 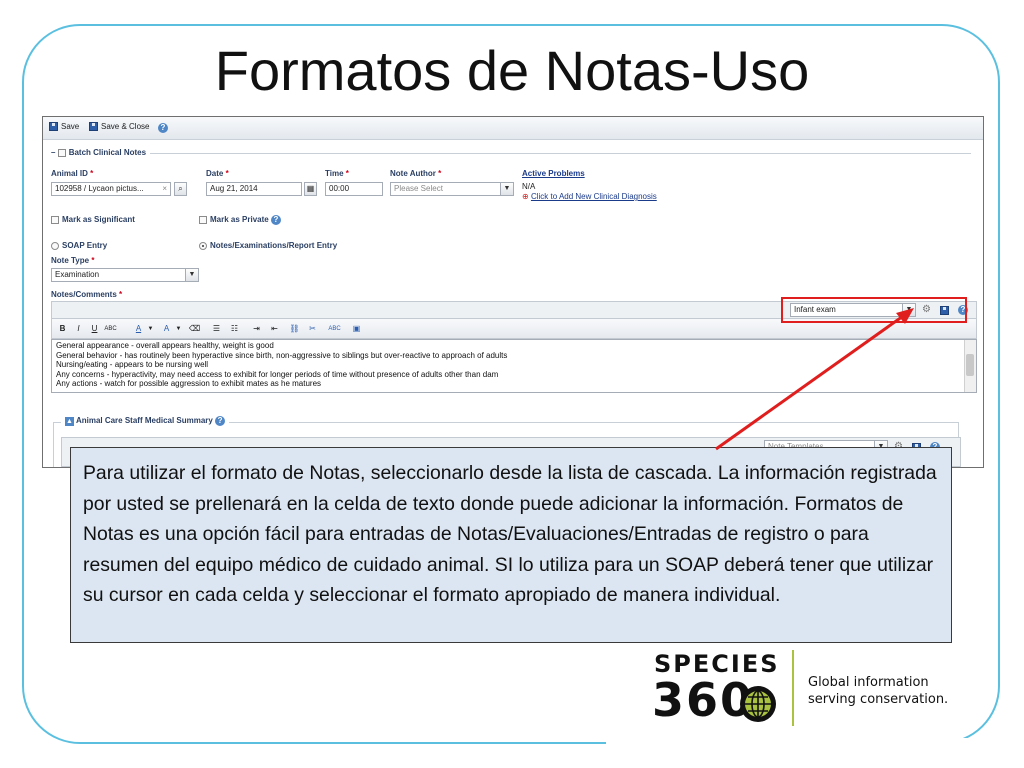 What do you see at coordinates (868, 682) in the screenshot?
I see `tagline-line1: Global information` at bounding box center [868, 682].